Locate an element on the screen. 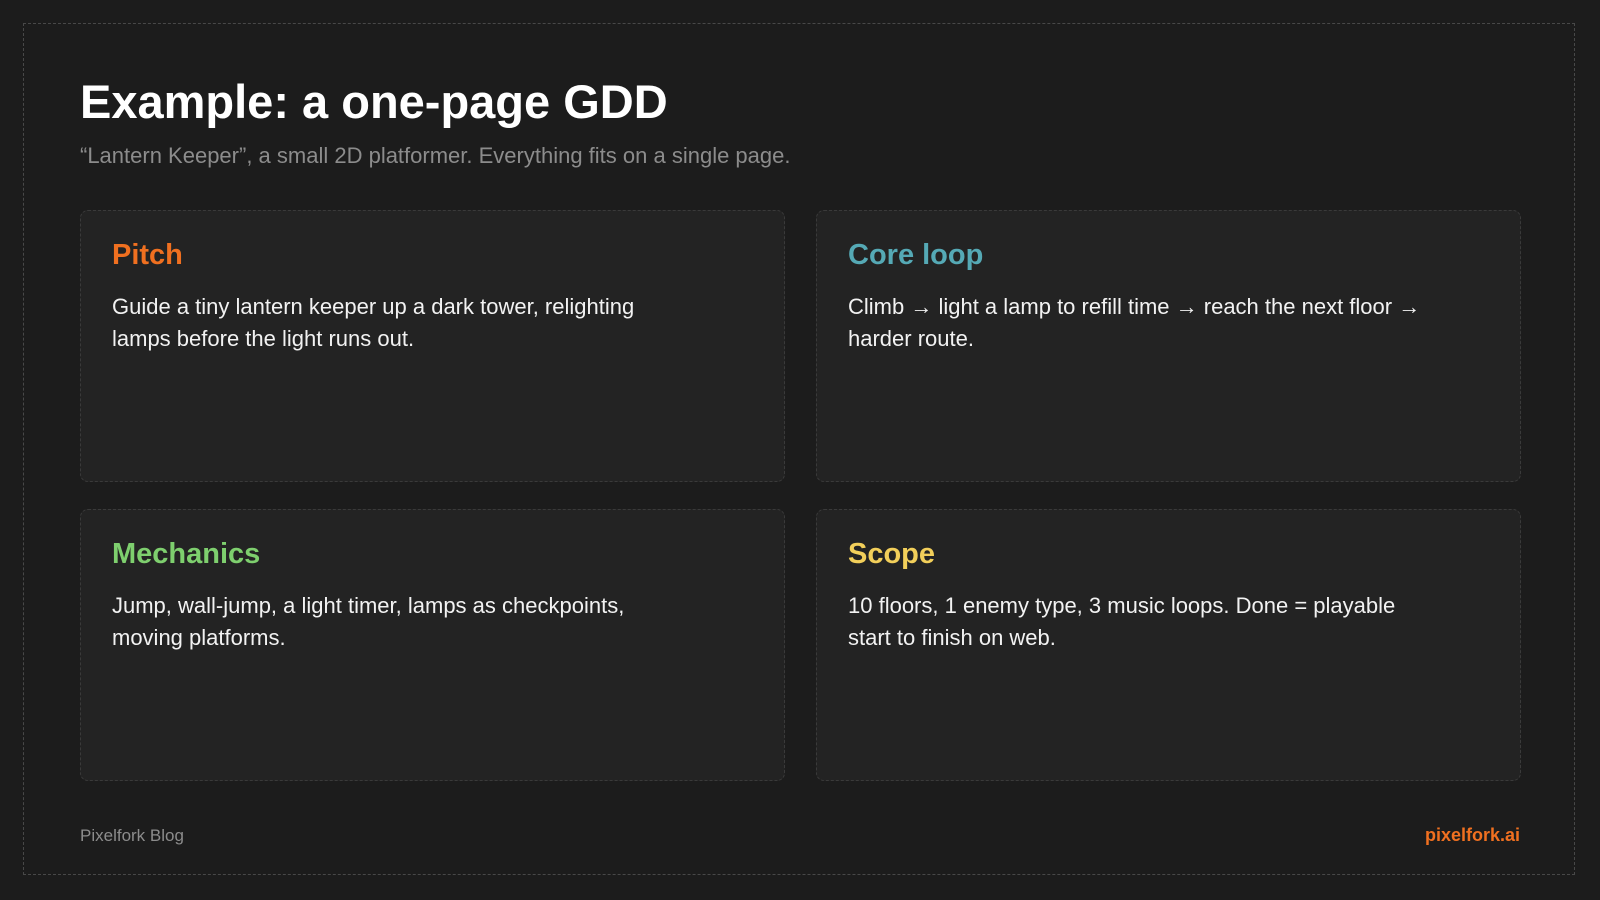  footer-site-link: pixelfork.ai is located at coordinates (1472, 835).